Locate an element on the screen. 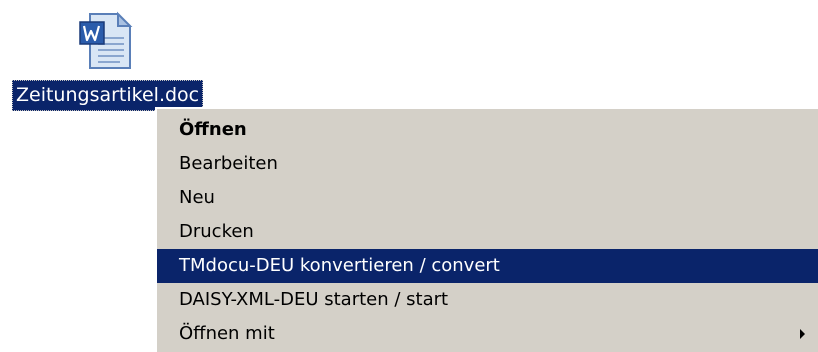  menu-item-open: Öffnen is located at coordinates (487, 130).